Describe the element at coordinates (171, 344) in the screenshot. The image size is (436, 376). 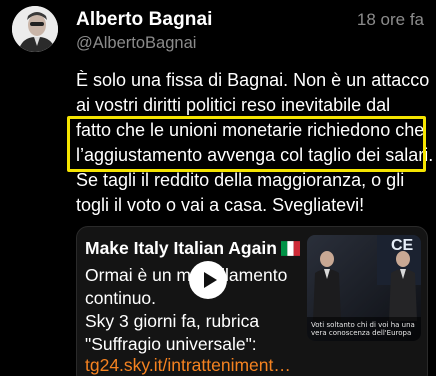
I see `card-description-line: "Suffragio universale":` at that location.